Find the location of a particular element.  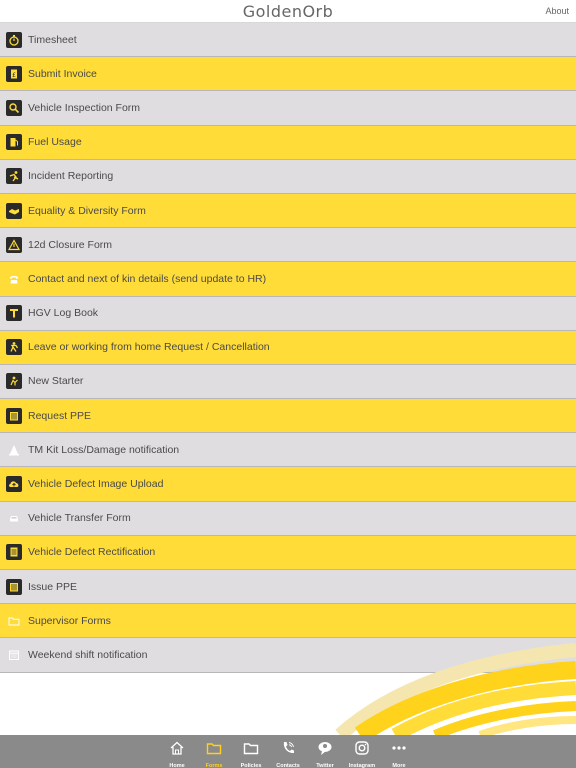

home-icon is located at coordinates (177, 750).